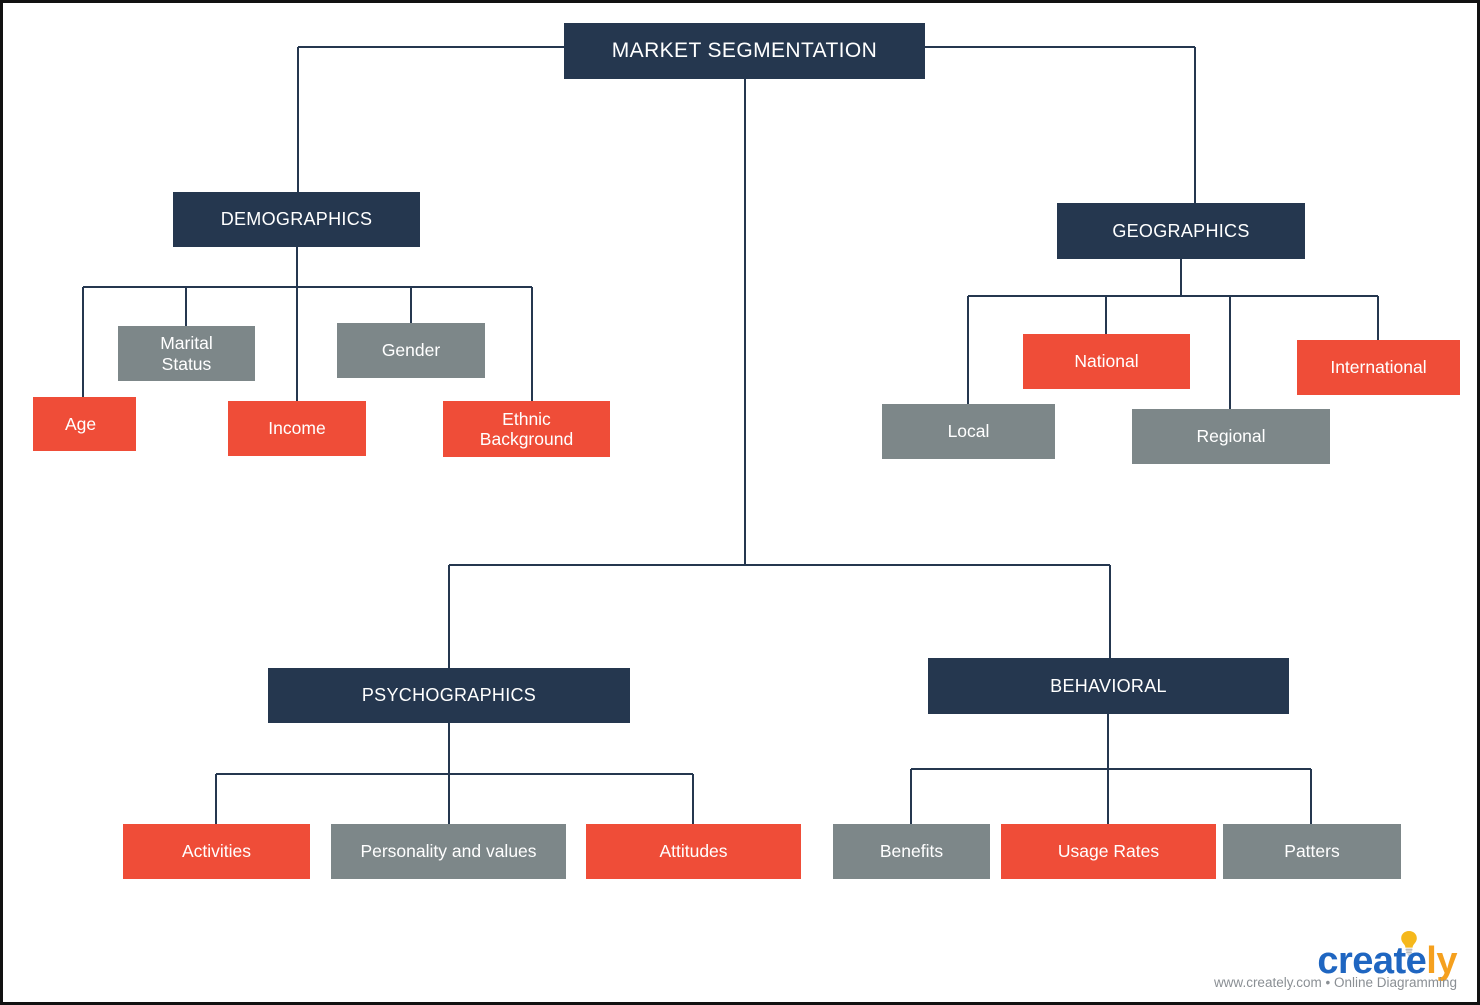  I want to click on node-age: Age, so click(84, 424).